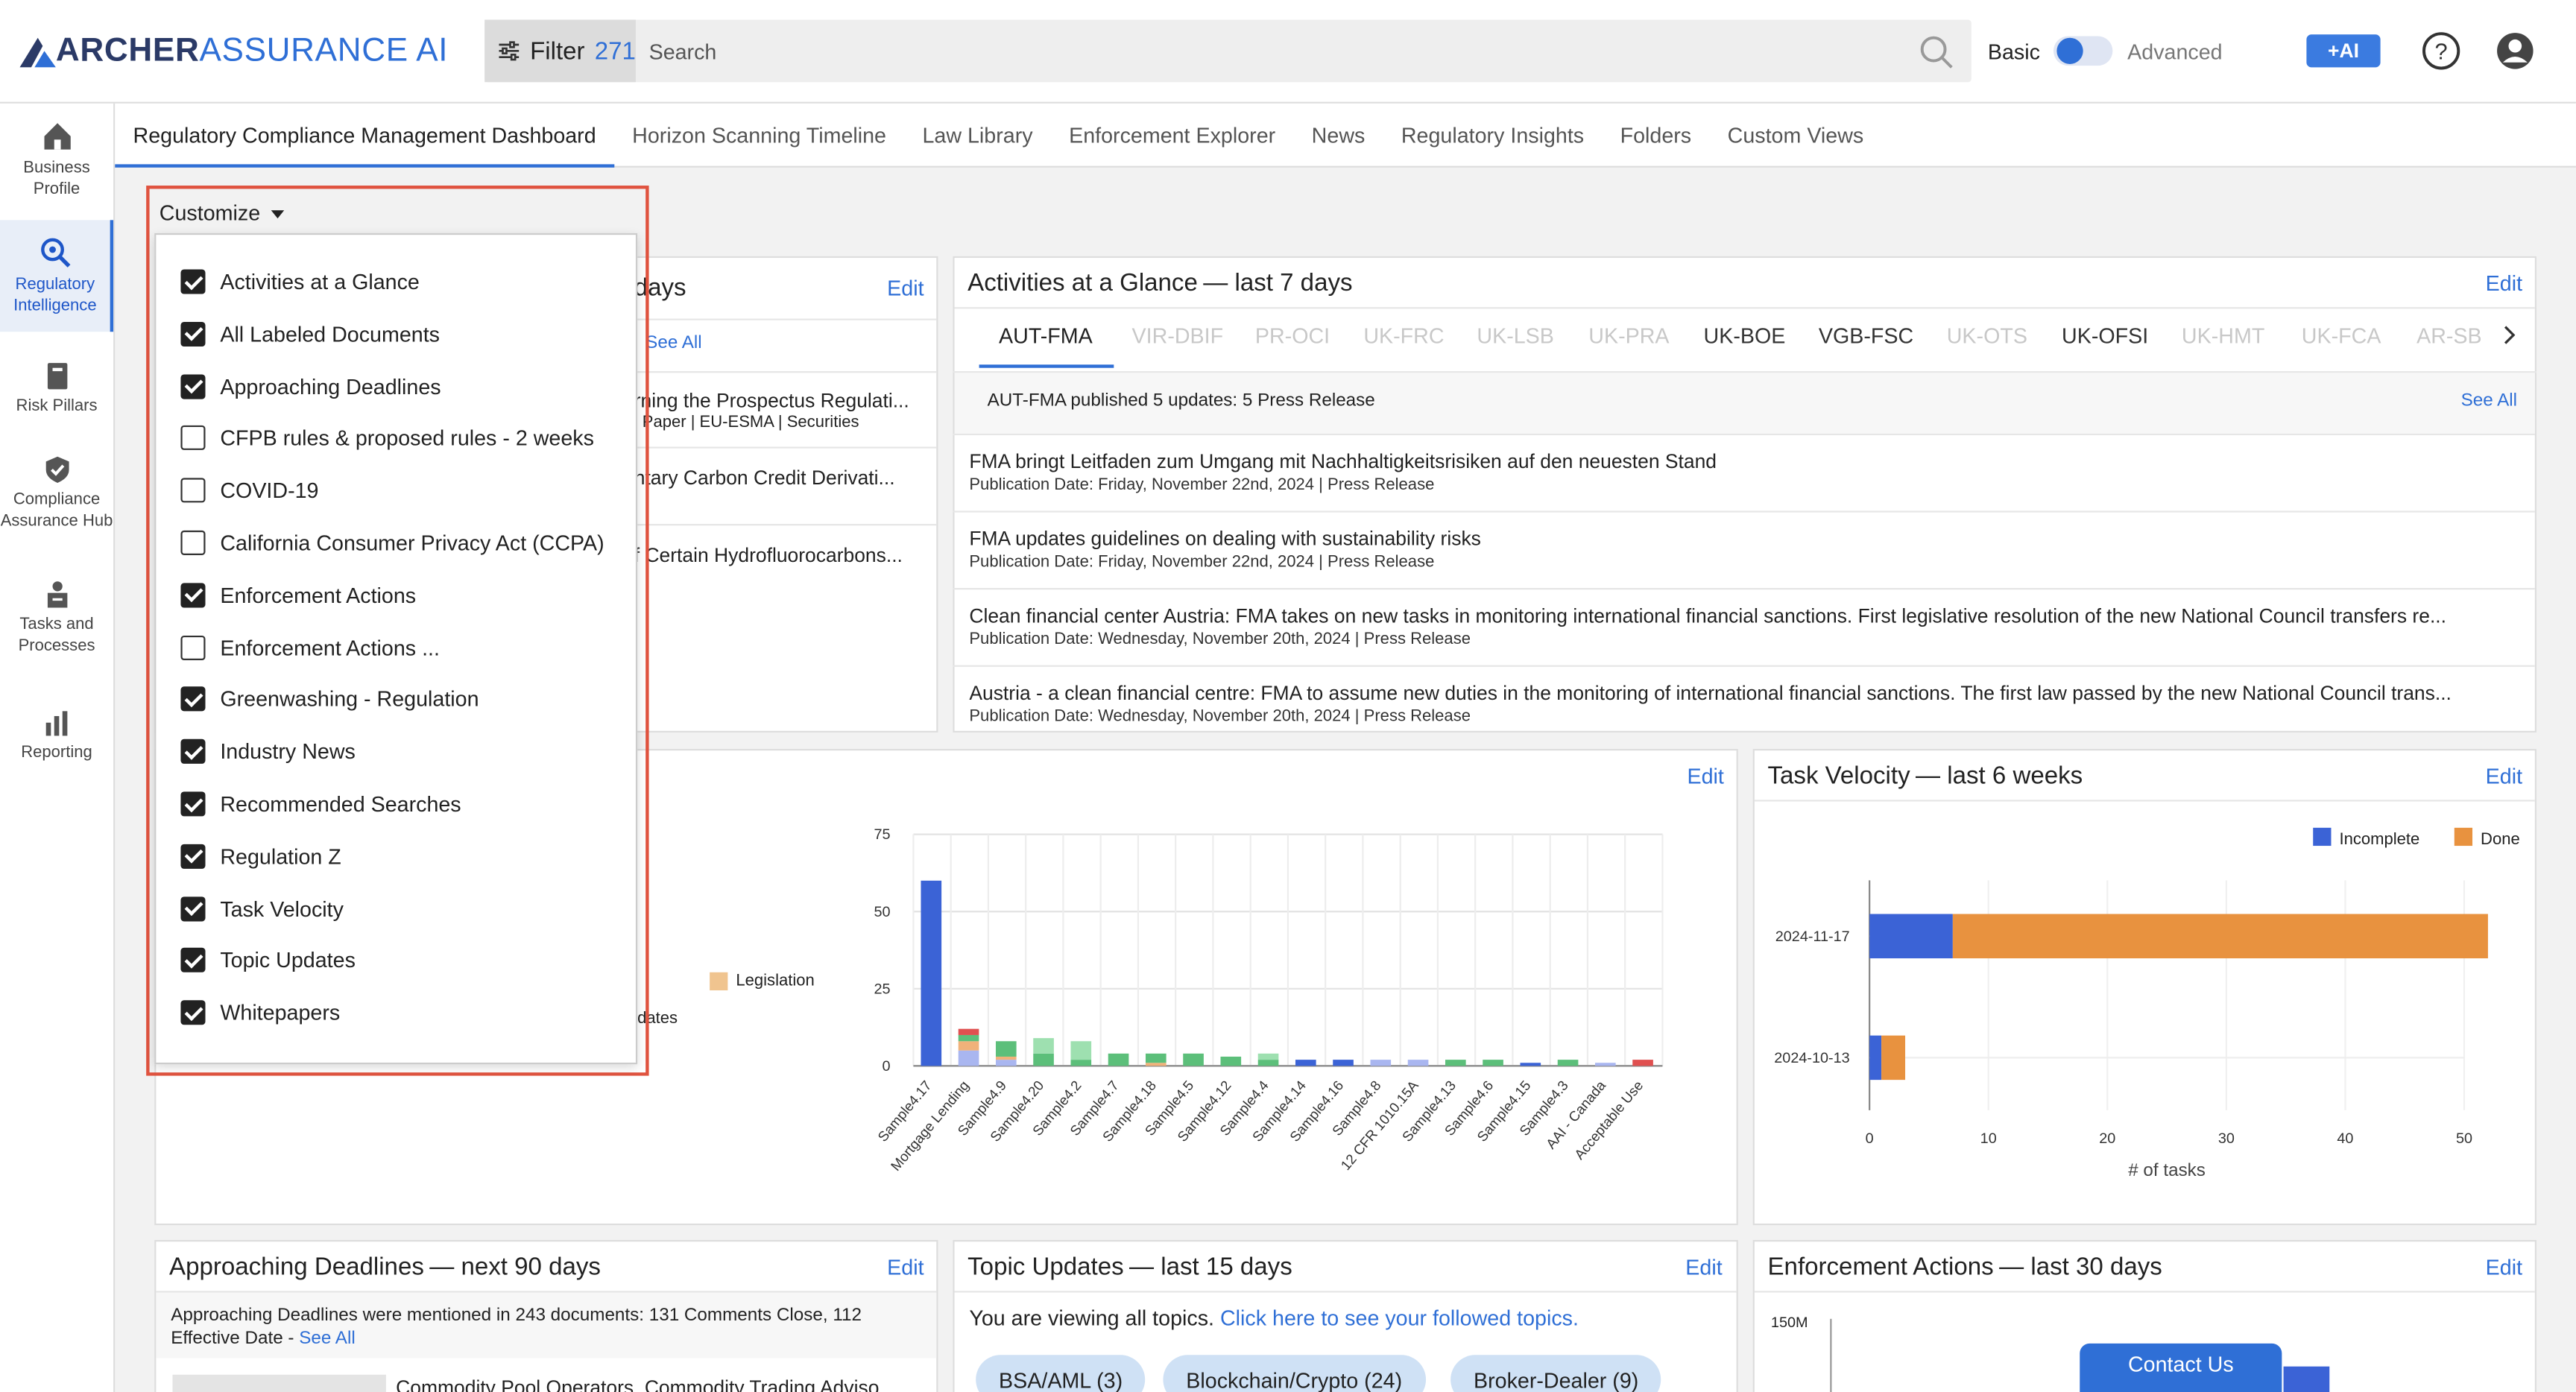 This screenshot has width=2576, height=1392. I want to click on tab-news: News, so click(1338, 136).